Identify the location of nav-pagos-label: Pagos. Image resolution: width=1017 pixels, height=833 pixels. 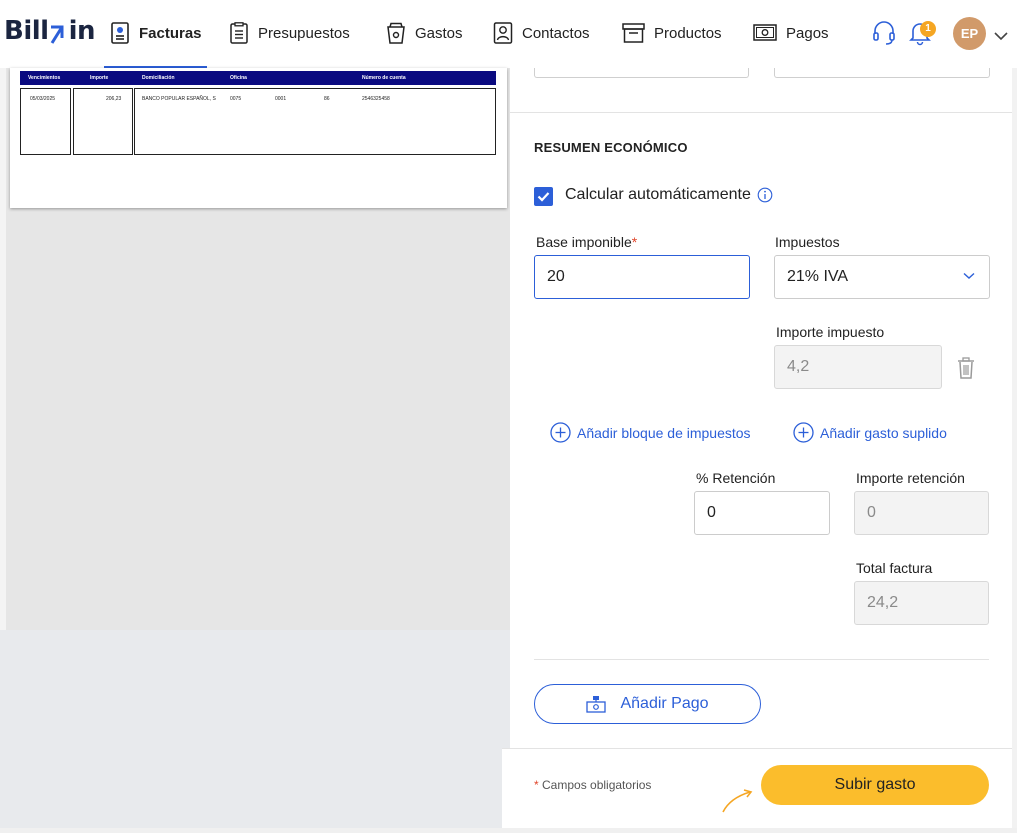
(807, 33).